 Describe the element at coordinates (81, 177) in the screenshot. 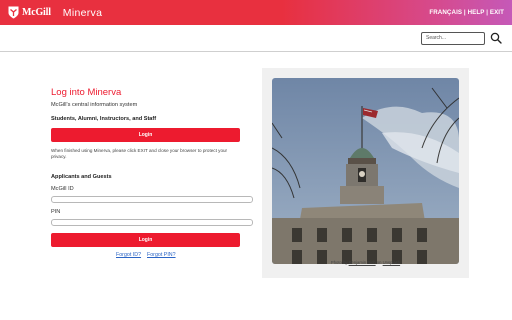

I see `applicants-heading: Applicants and Guests` at that location.